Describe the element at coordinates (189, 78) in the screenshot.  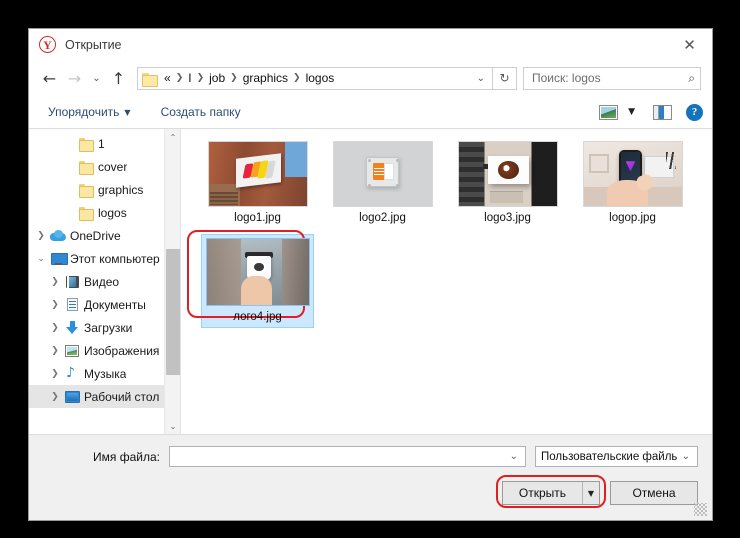
I see `breadcrumb-item-1: I` at that location.